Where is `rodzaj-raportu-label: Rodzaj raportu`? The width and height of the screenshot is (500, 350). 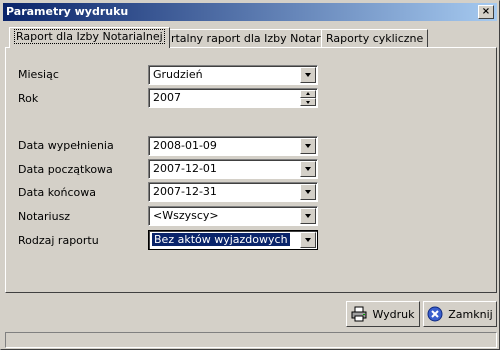 rodzaj-raportu-label: Rodzaj raportu is located at coordinates (58, 240).